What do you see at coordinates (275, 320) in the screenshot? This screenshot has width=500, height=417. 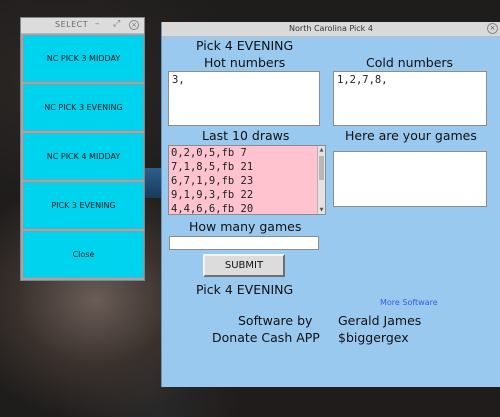 I see `software-by-label: Software by` at bounding box center [275, 320].